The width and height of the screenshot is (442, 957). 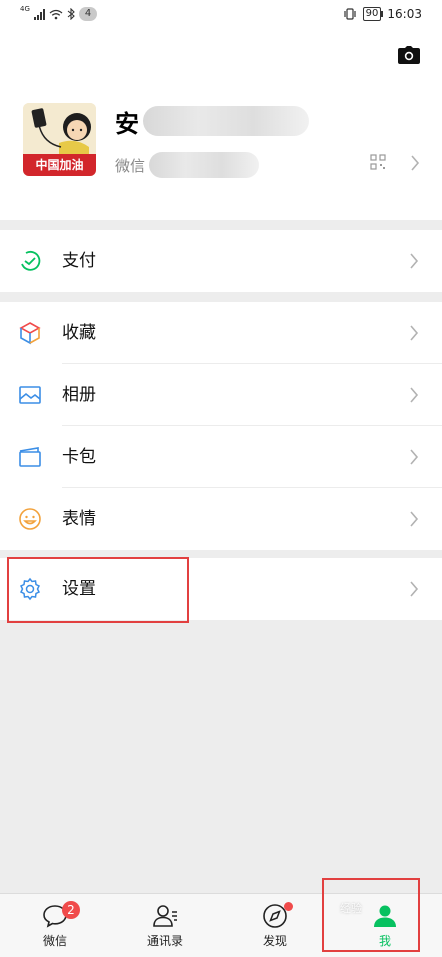 I want to click on unread-badge: 2, so click(x=71, y=910).